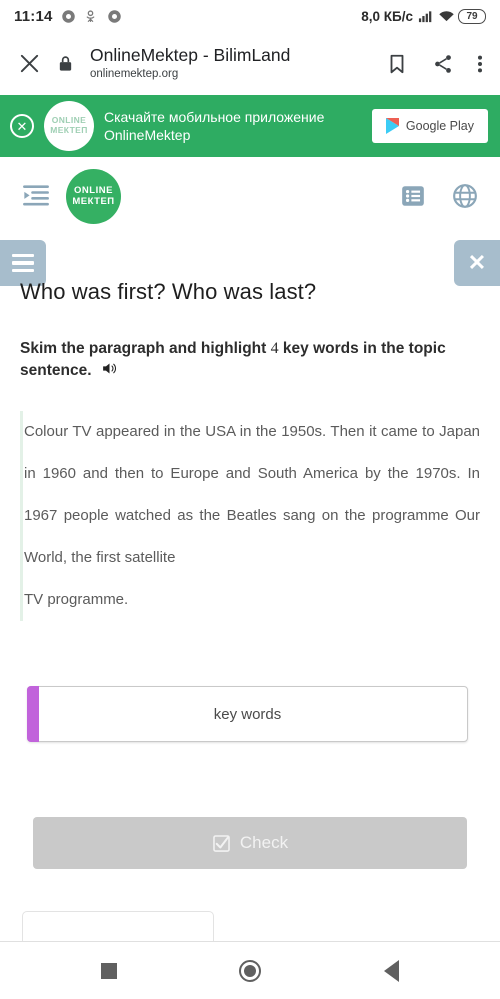  What do you see at coordinates (145, 348) in the screenshot?
I see `task-text-part1: Skim the paragraph and highlight` at bounding box center [145, 348].